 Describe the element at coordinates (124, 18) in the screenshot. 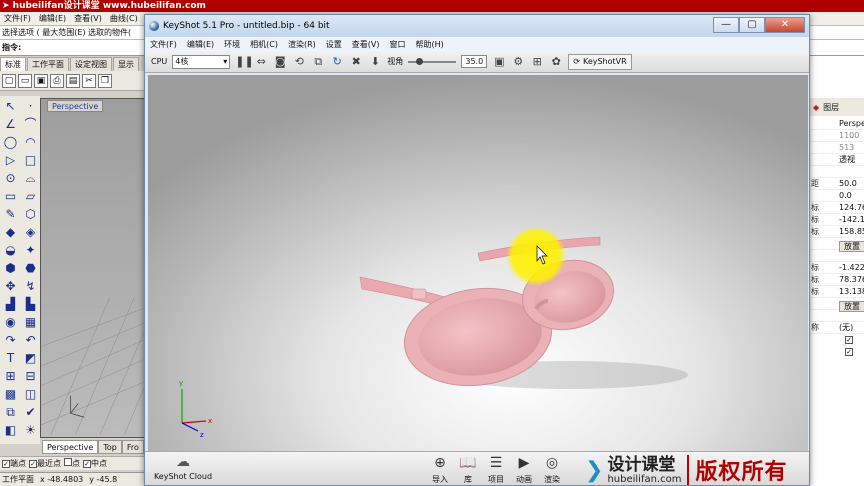

I see `rhino-menu-item: 曲线(C)` at that location.